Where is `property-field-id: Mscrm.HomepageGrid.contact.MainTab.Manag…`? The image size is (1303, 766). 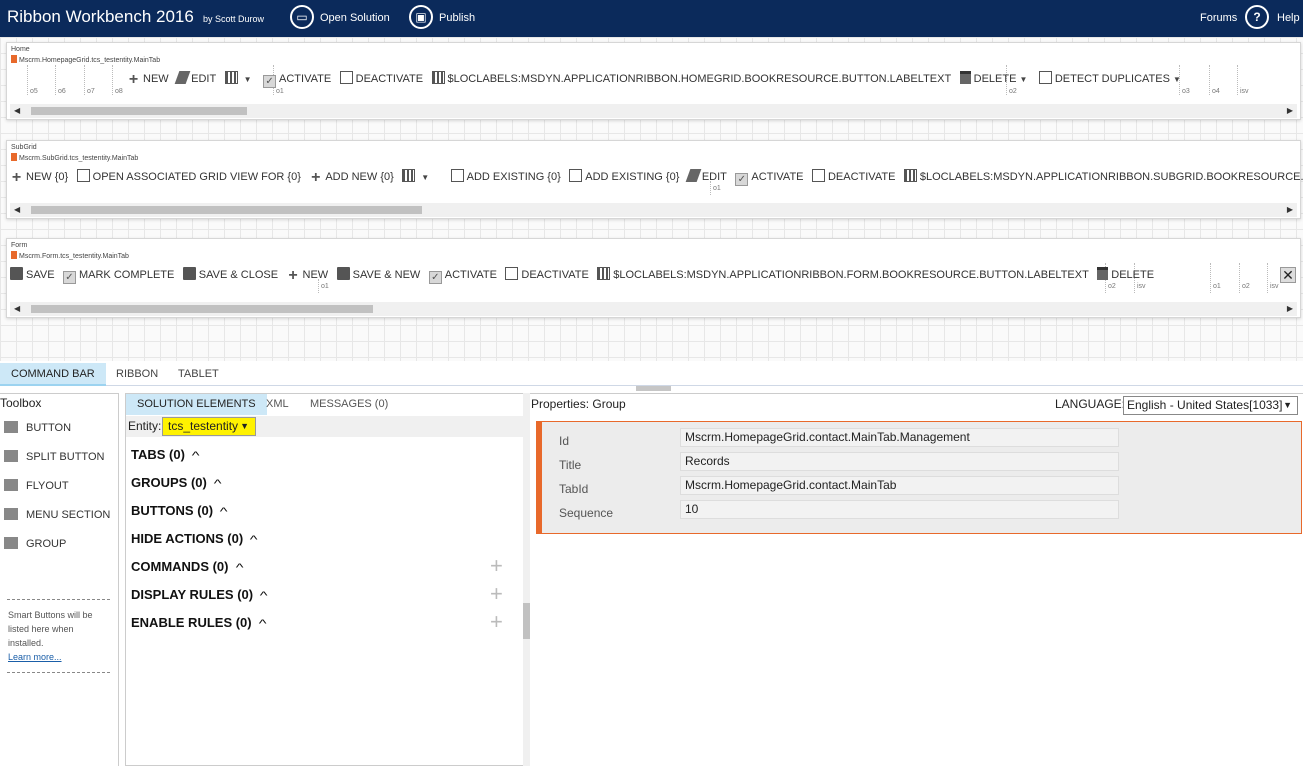
property-field-id: Mscrm.HomepageGrid.contact.MainTab.Manag… is located at coordinates (899, 437).